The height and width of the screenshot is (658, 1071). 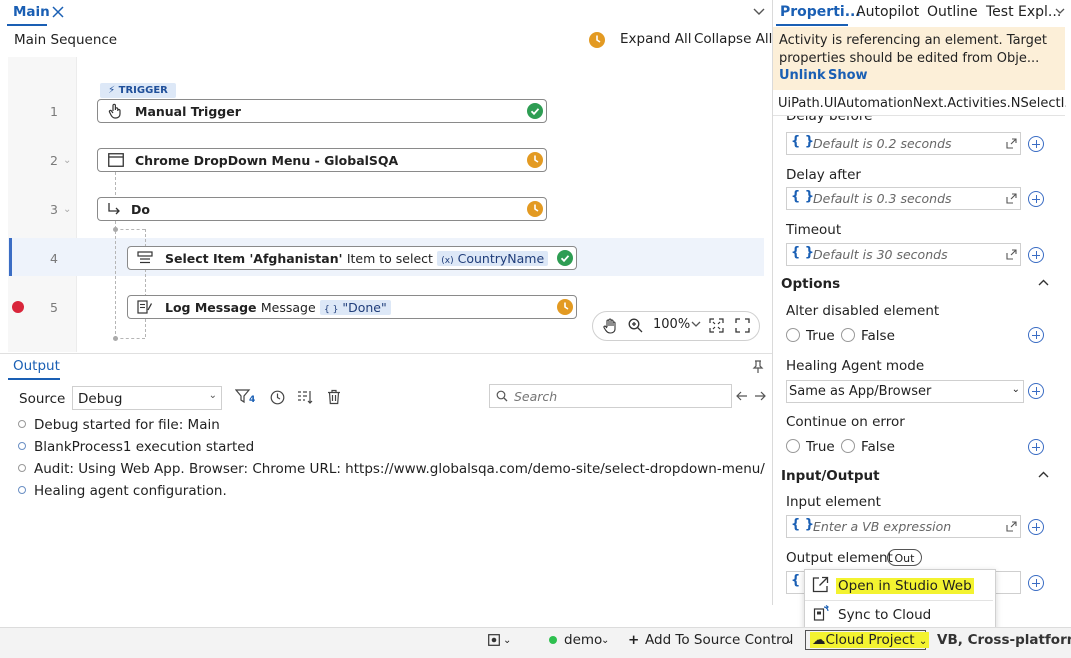 What do you see at coordinates (656, 39) in the screenshot?
I see `expand-all-button: Expand All` at bounding box center [656, 39].